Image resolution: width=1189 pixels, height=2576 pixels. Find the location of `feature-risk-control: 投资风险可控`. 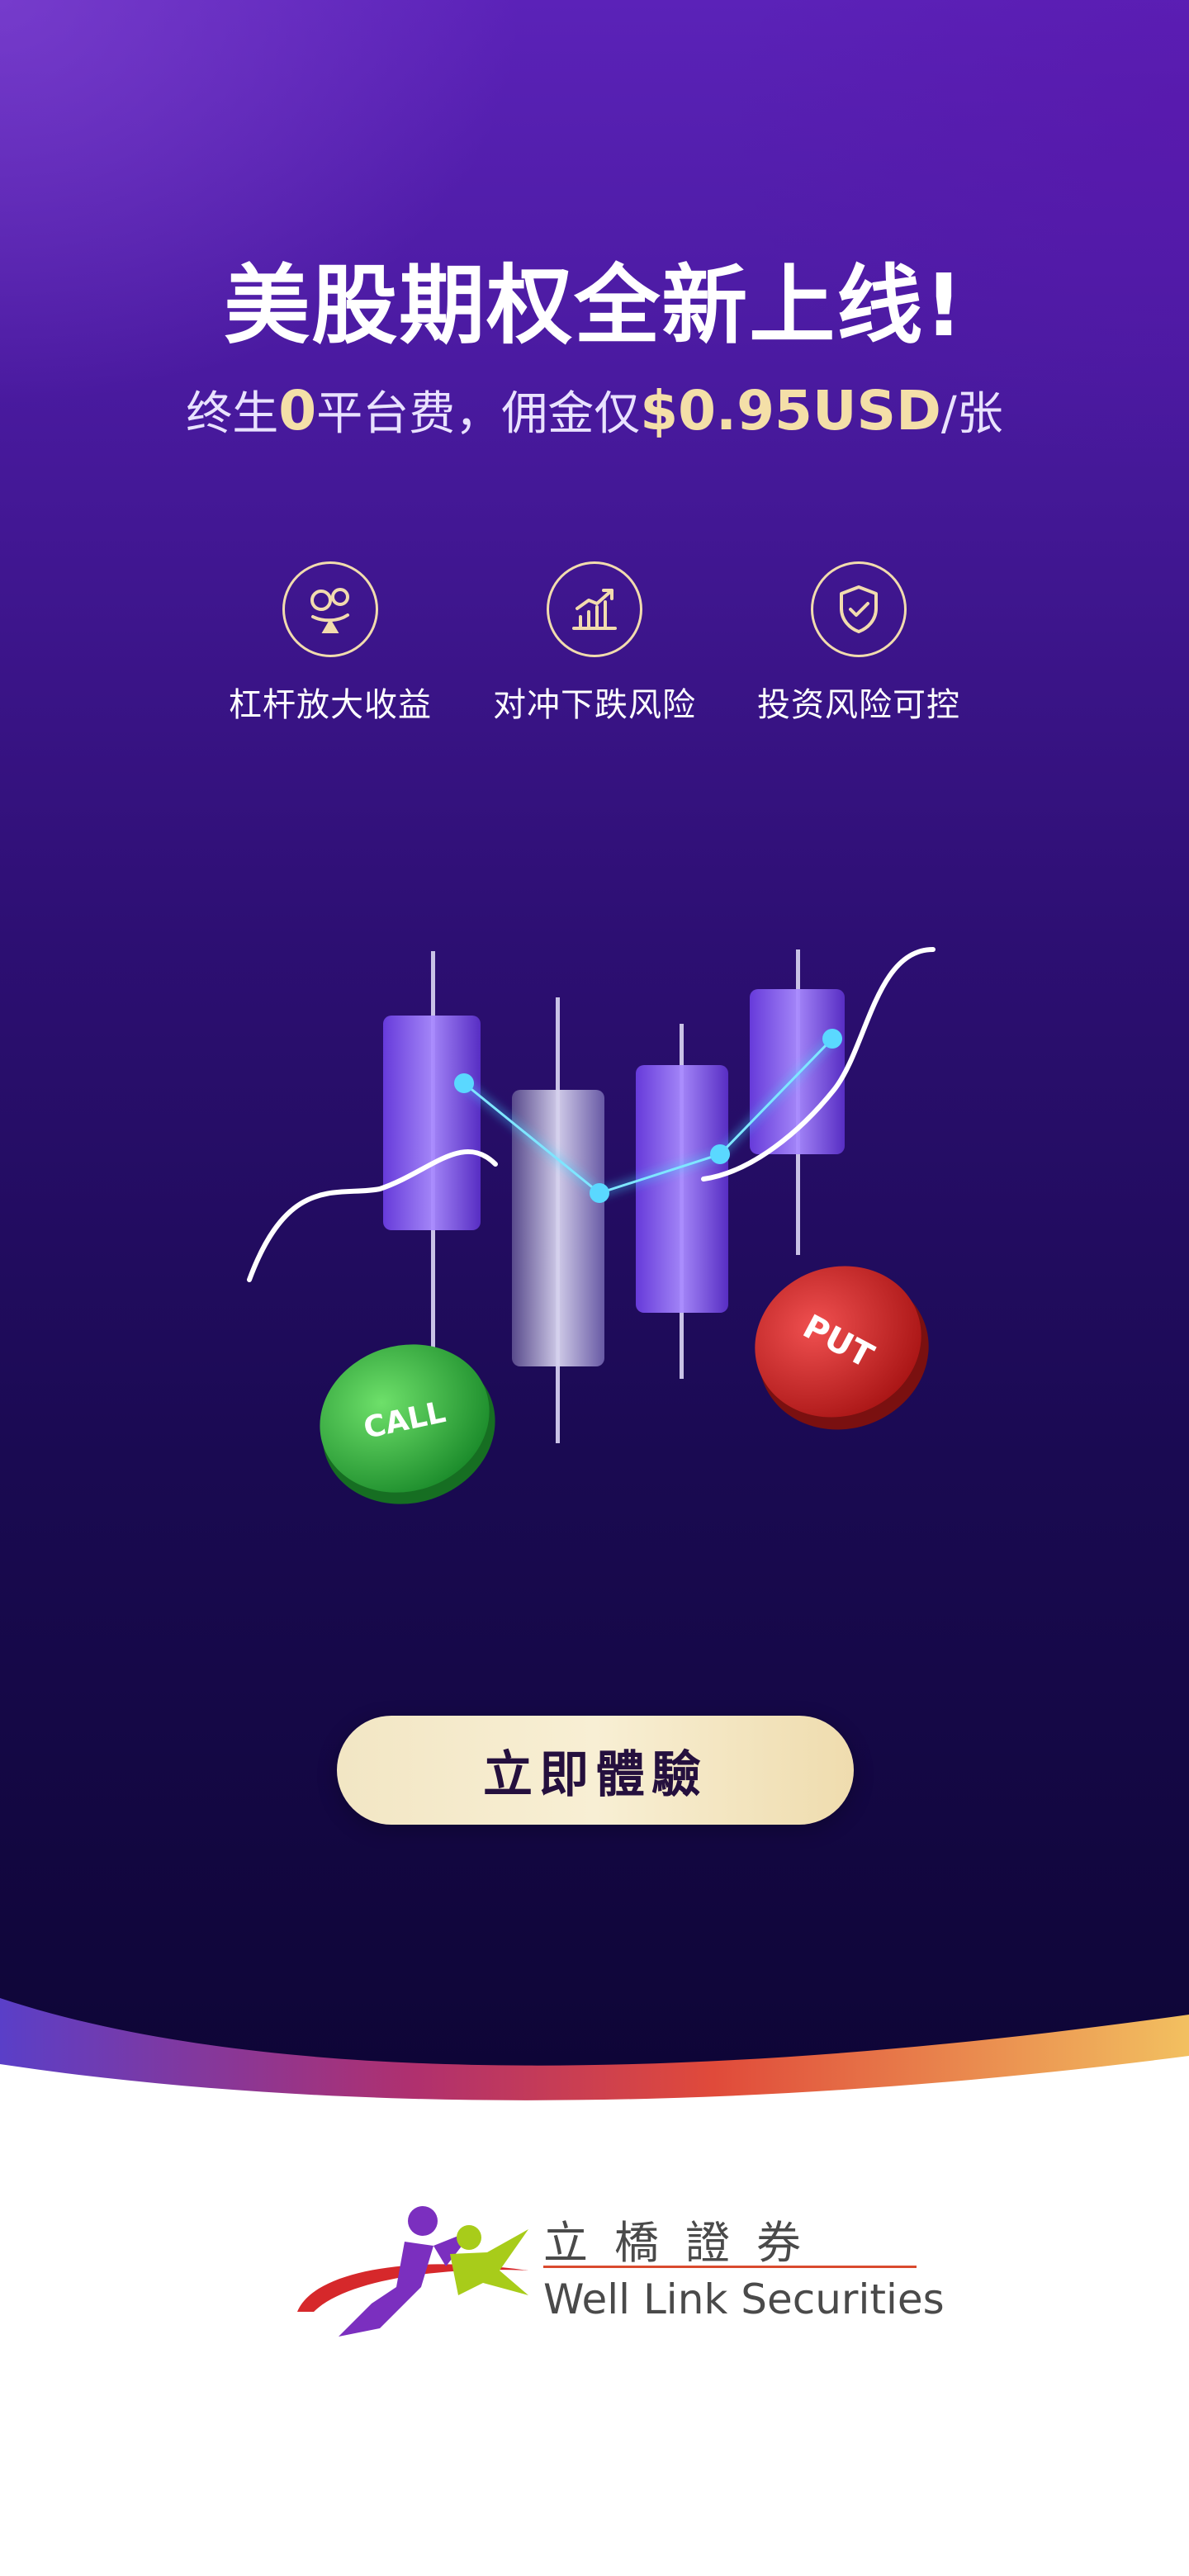

feature-risk-control: 投资风险可控 is located at coordinates (858, 645).